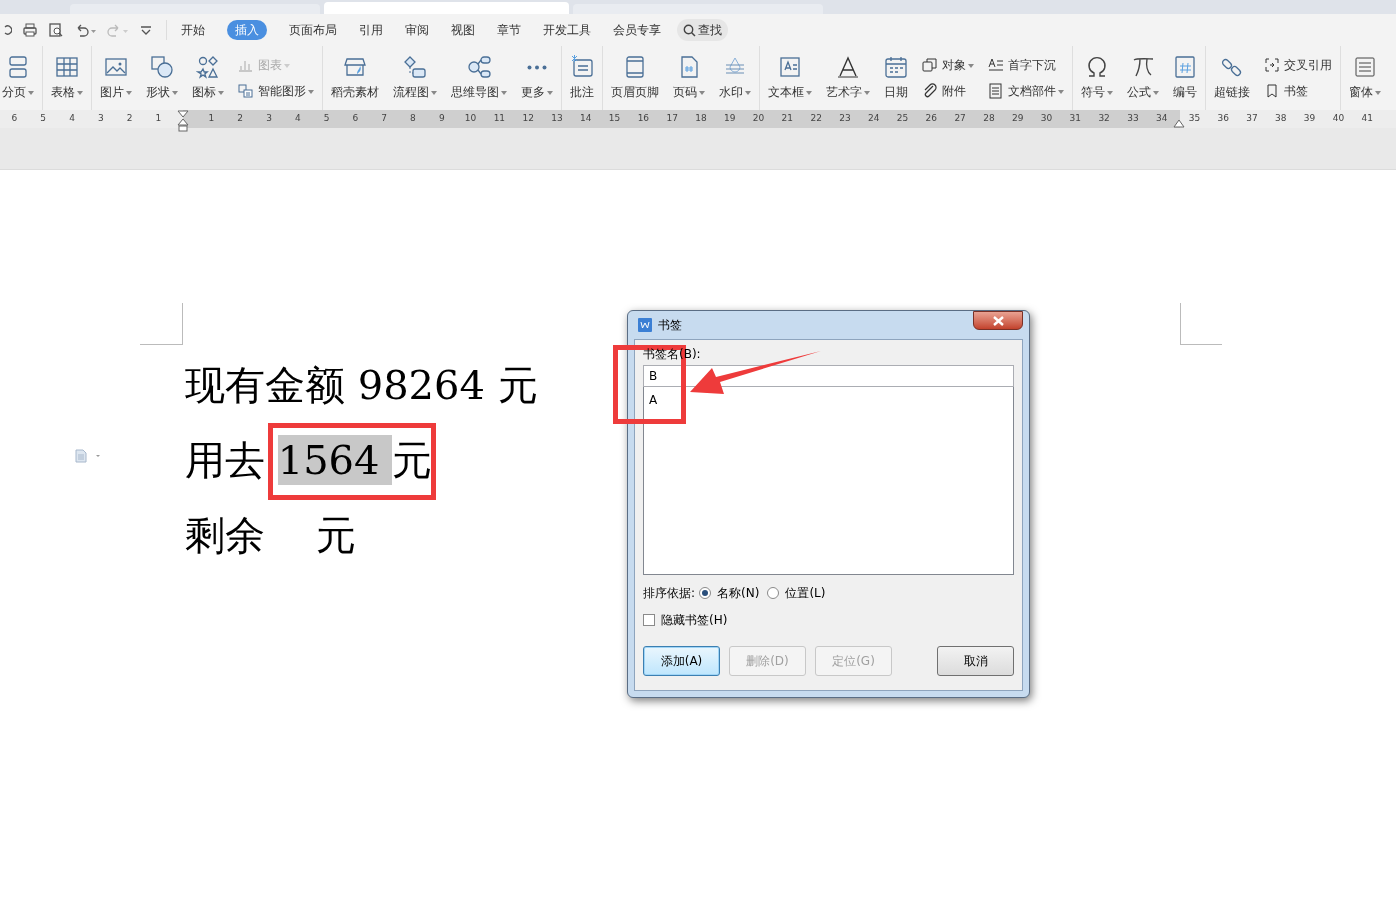  I want to click on ribbon-button: 图标, so click(208, 78).